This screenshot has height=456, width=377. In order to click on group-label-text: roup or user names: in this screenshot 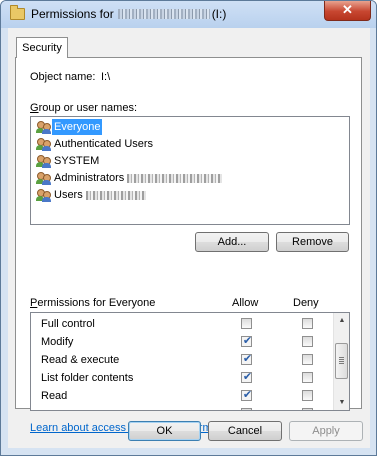, I will do `click(87, 108)`.